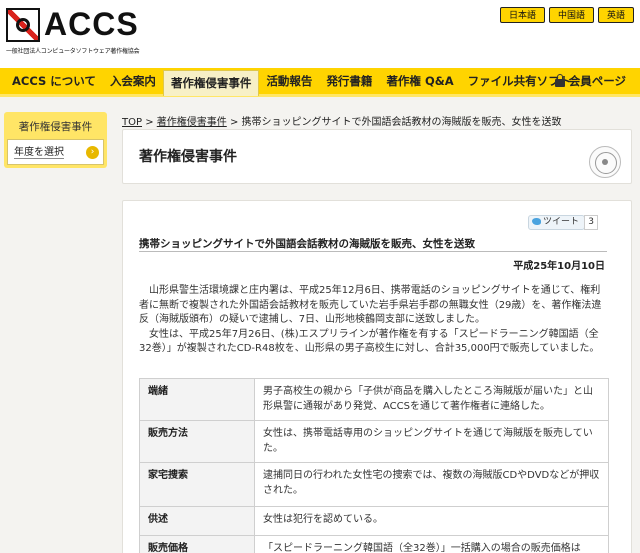  I want to click on member-page-label: 会員ページ, so click(597, 81).